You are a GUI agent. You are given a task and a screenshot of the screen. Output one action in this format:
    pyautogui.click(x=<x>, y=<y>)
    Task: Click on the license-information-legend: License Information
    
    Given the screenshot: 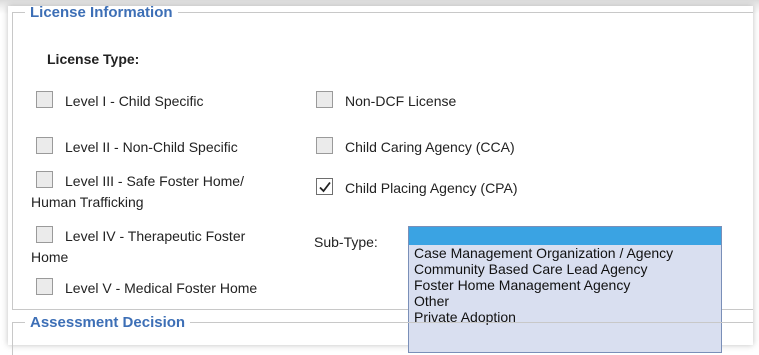 What is the action you would take?
    pyautogui.click(x=101, y=12)
    